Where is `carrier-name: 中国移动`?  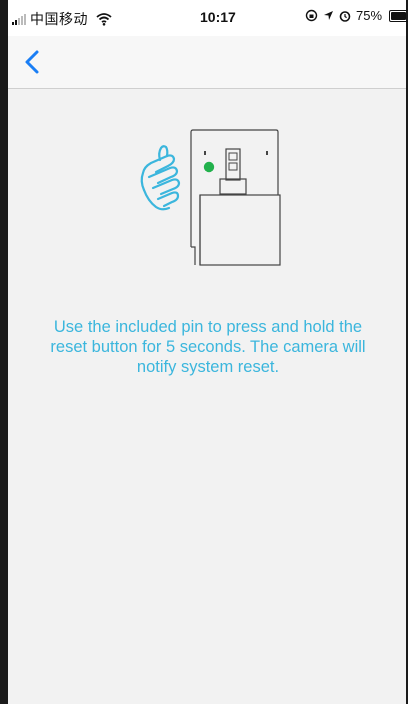
carrier-name: 中国移动 is located at coordinates (59, 19).